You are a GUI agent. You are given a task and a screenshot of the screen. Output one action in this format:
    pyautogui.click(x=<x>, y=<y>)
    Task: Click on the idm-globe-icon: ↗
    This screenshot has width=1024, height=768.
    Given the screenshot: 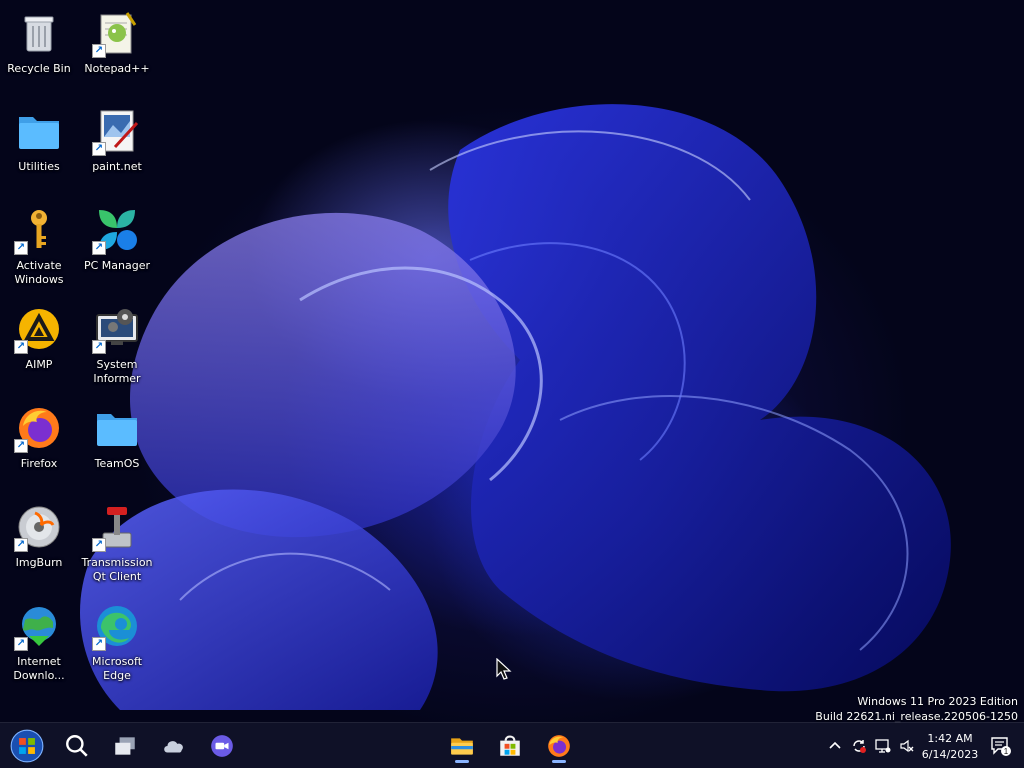 What is the action you would take?
    pyautogui.click(x=39, y=626)
    